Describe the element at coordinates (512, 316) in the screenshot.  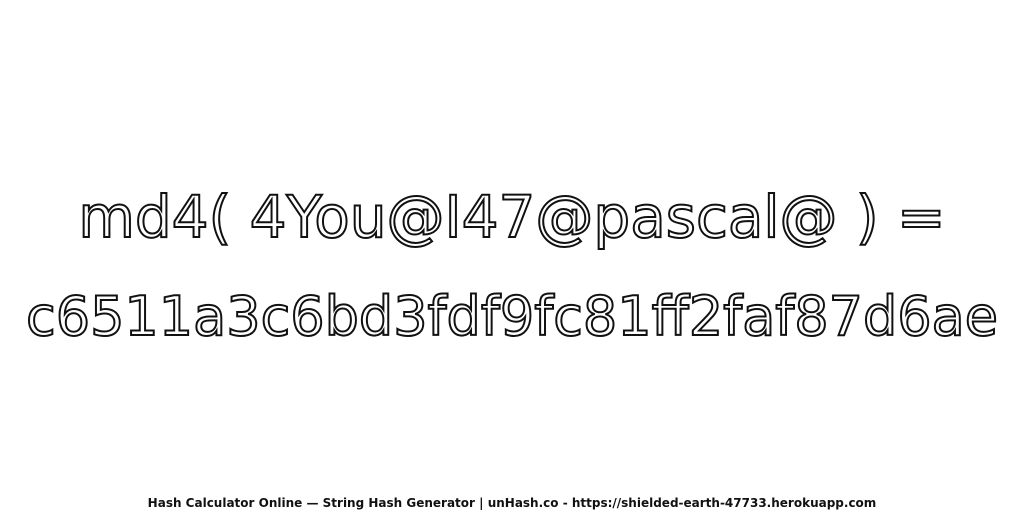
I see `hash-value: c6511a3c6bd3fdf9fc81ff2faf87d6ae` at that location.